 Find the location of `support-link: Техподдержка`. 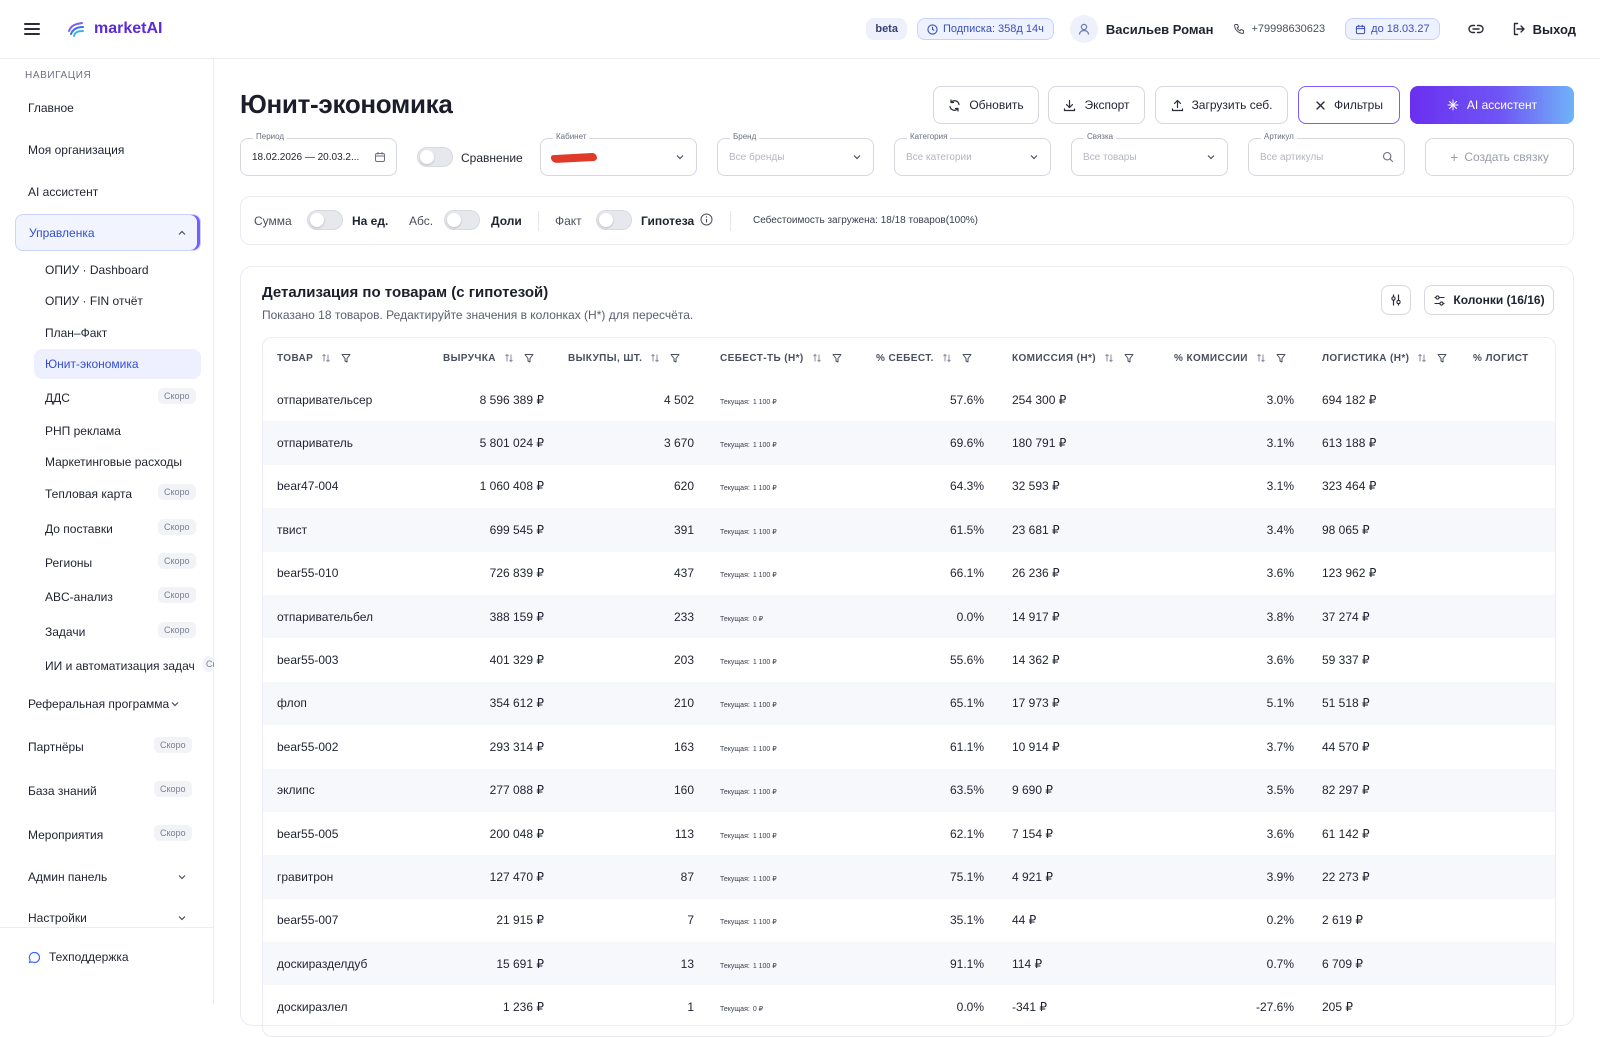

support-link: Техподдержка is located at coordinates (78, 957).